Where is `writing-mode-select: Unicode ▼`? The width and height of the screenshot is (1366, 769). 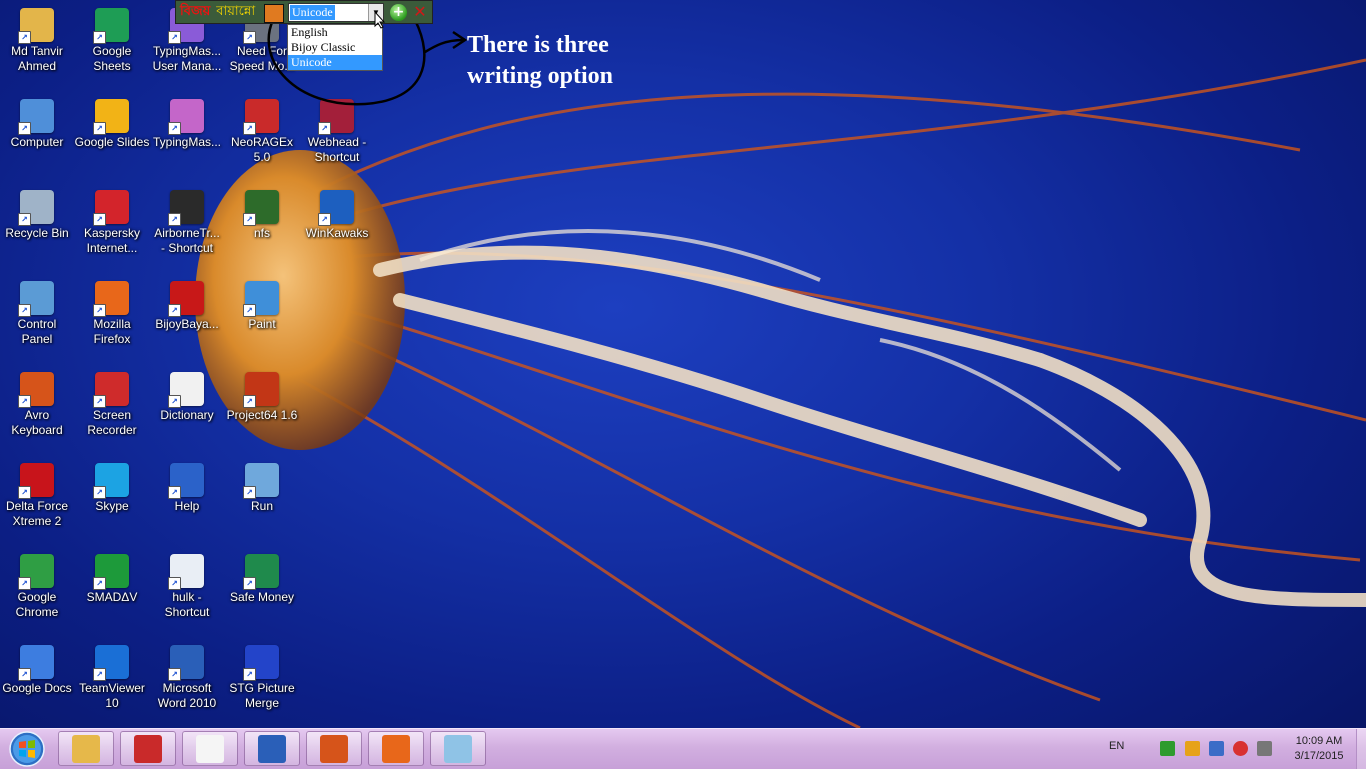 writing-mode-select: Unicode ▼ is located at coordinates (336, 12).